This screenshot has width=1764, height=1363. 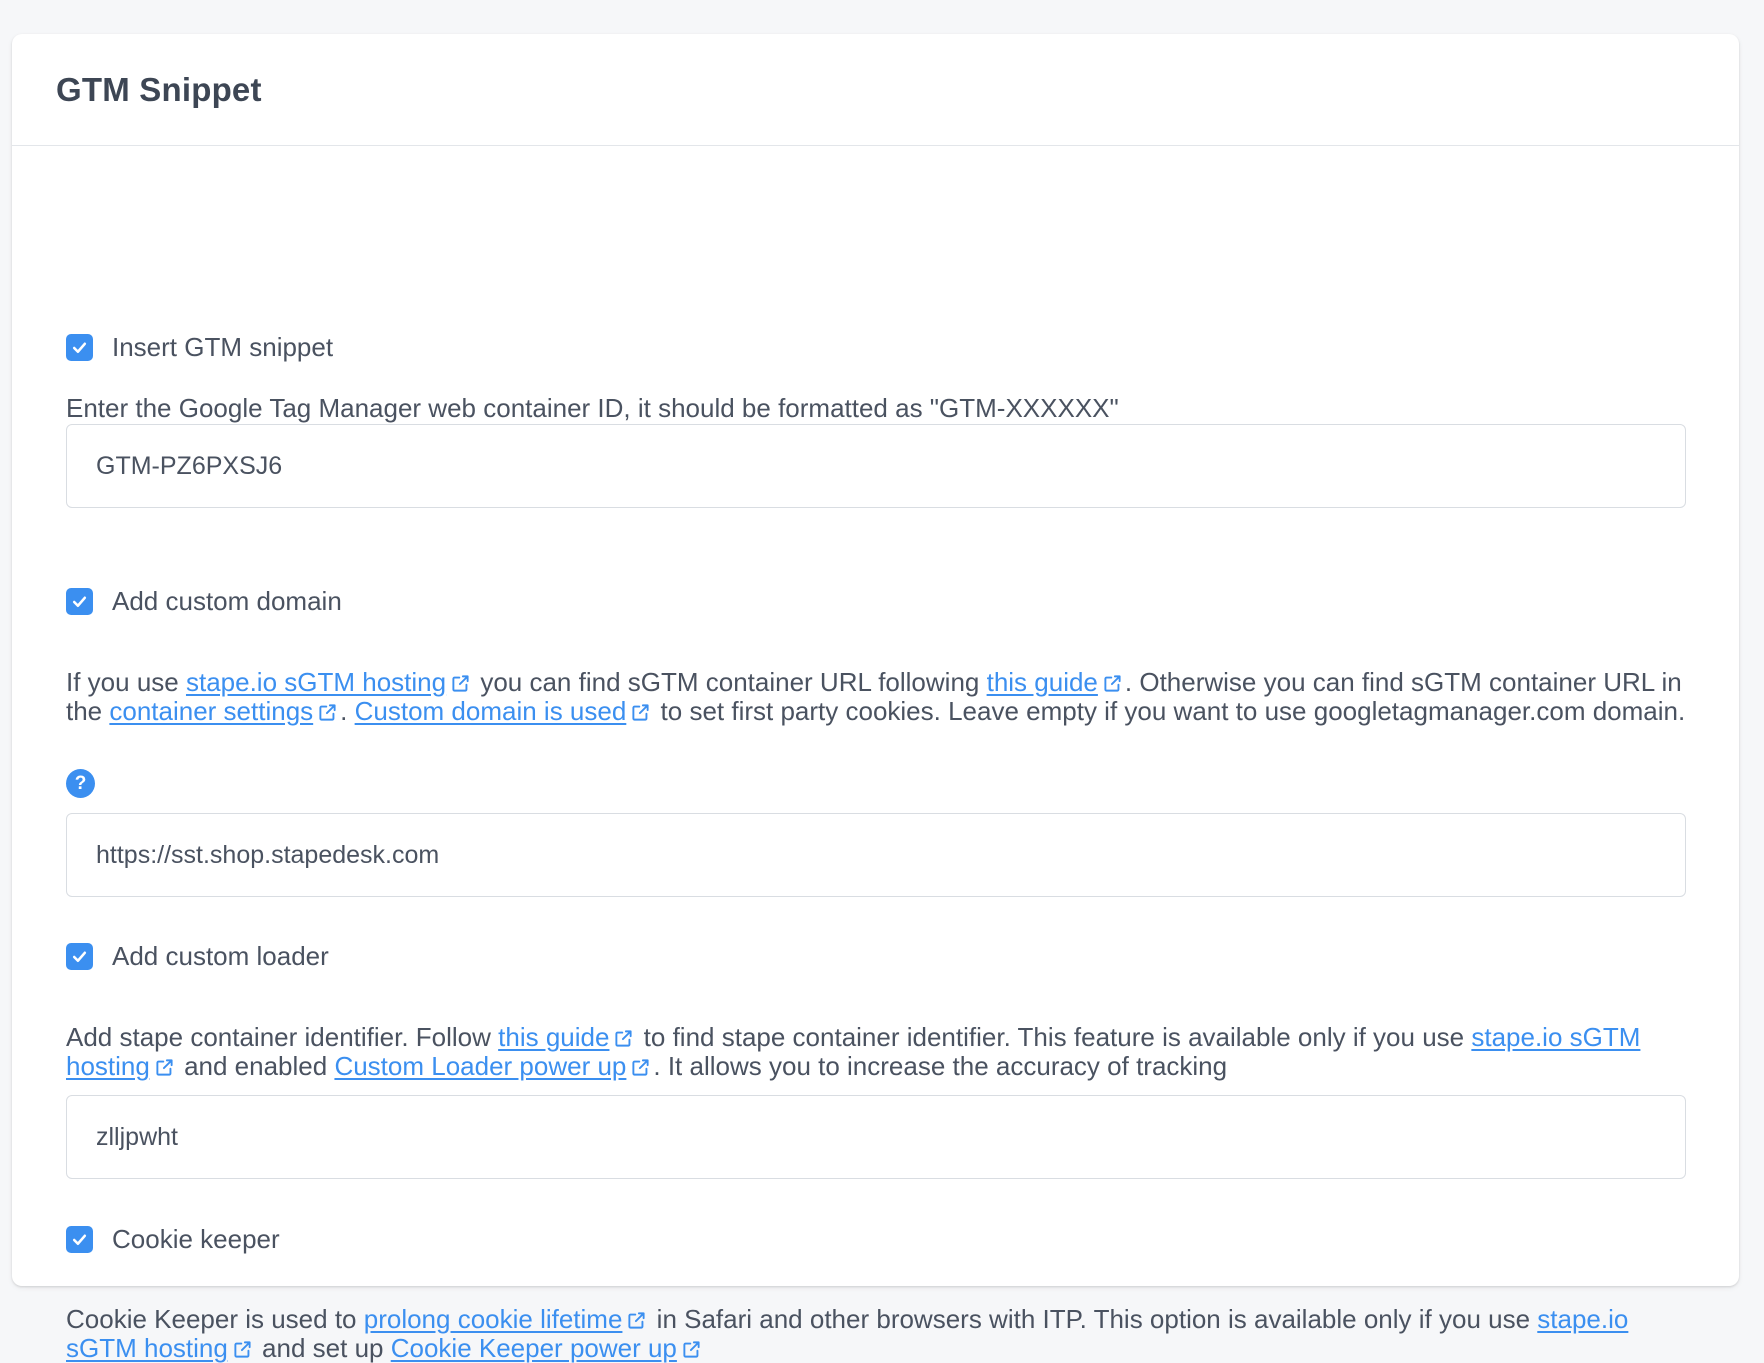 I want to click on custom-domain-checkbox, so click(x=79, y=601).